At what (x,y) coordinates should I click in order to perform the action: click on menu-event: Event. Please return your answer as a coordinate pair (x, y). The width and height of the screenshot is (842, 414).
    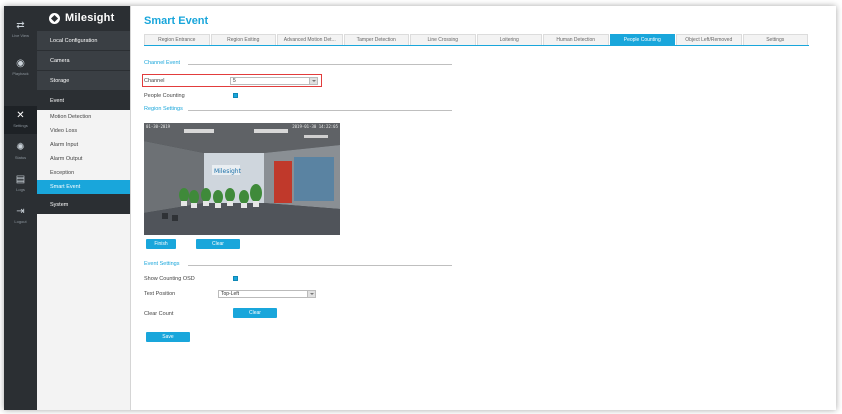
    Looking at the image, I should click on (83, 100).